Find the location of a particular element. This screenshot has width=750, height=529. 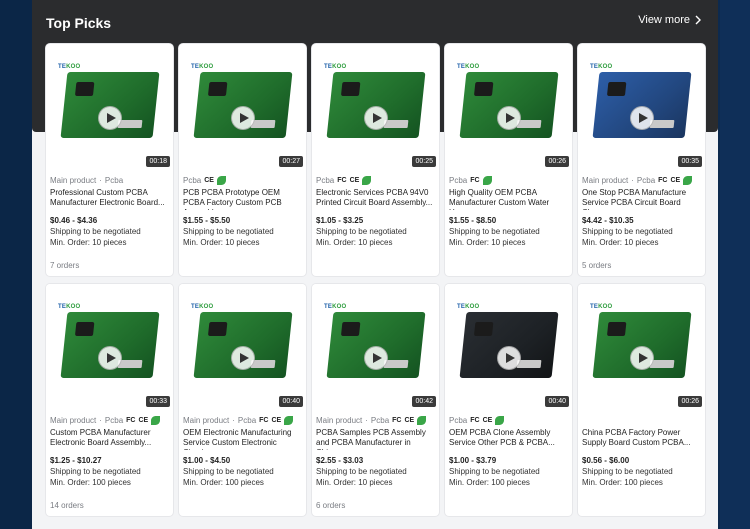

product-thumbnail: TEKOO 00:27 is located at coordinates (242, 107).